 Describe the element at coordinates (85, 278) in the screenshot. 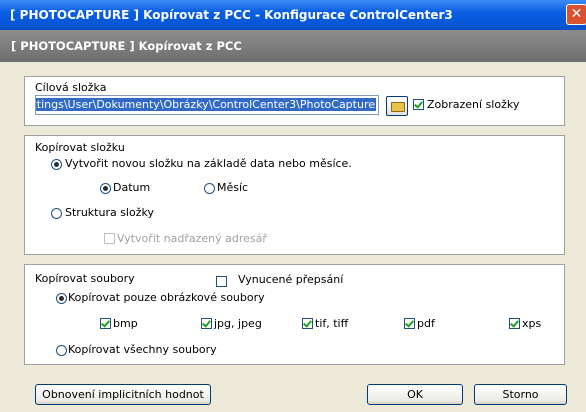

I see `copy-files-label: Kopírovat soubory` at that location.